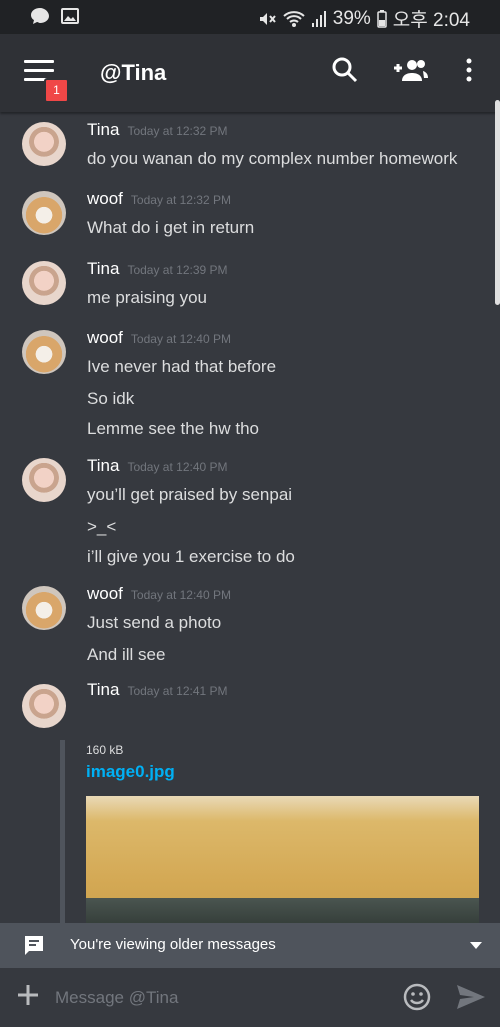 This screenshot has width=500, height=1027. Describe the element at coordinates (62, 831) in the screenshot. I see `attachment-border` at that location.